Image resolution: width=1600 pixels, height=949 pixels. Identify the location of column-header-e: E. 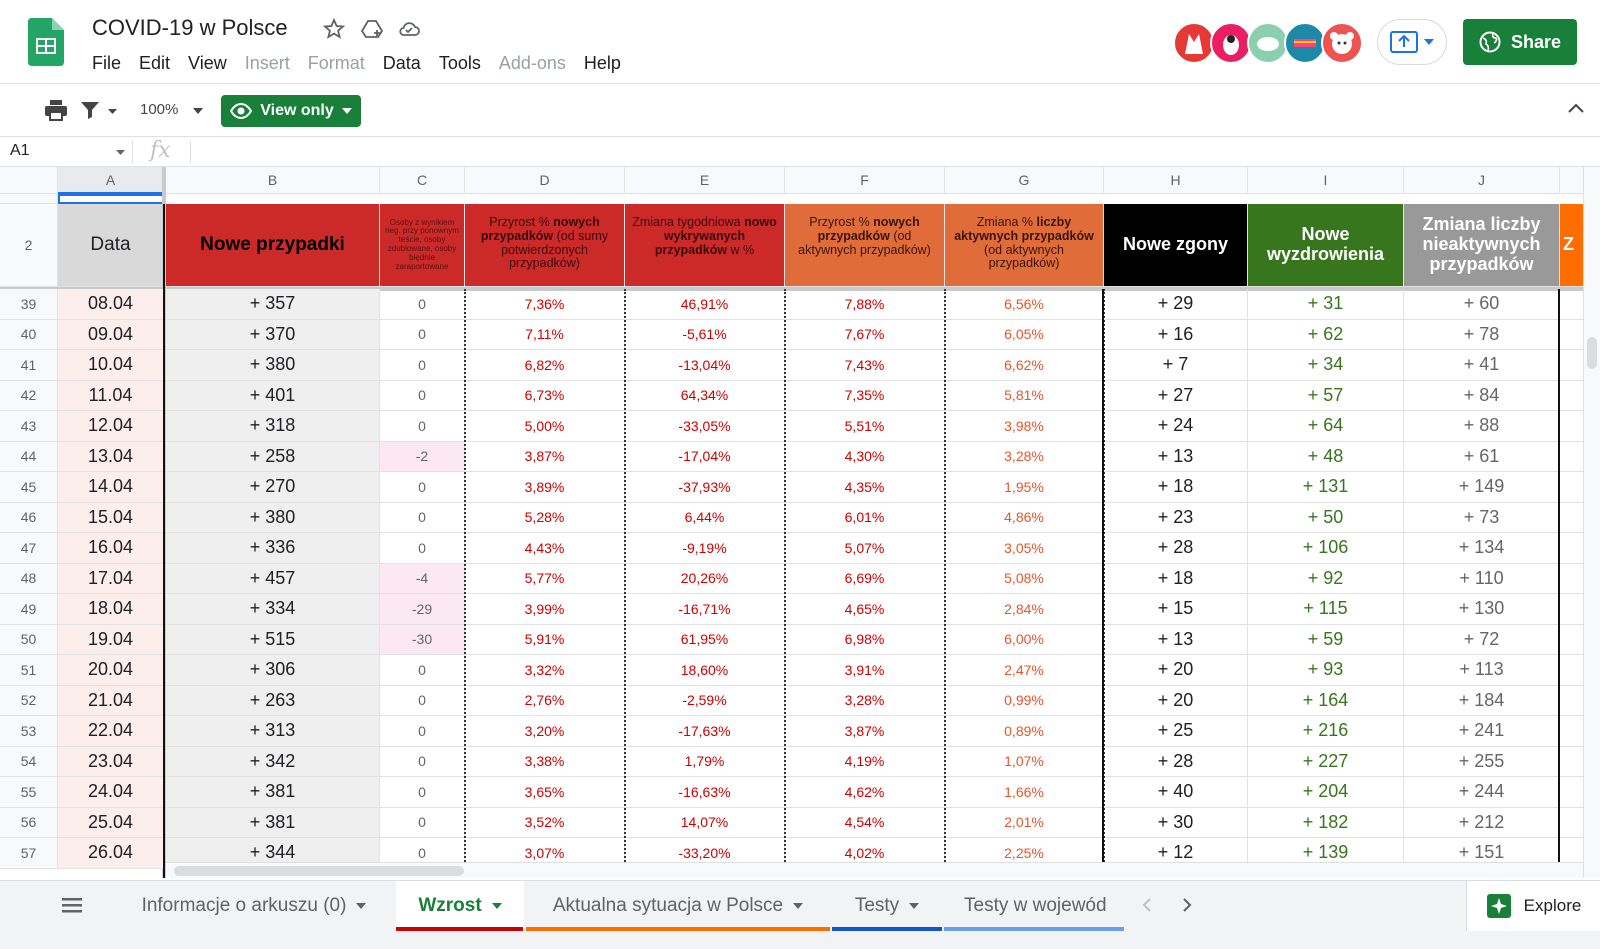
(705, 180).